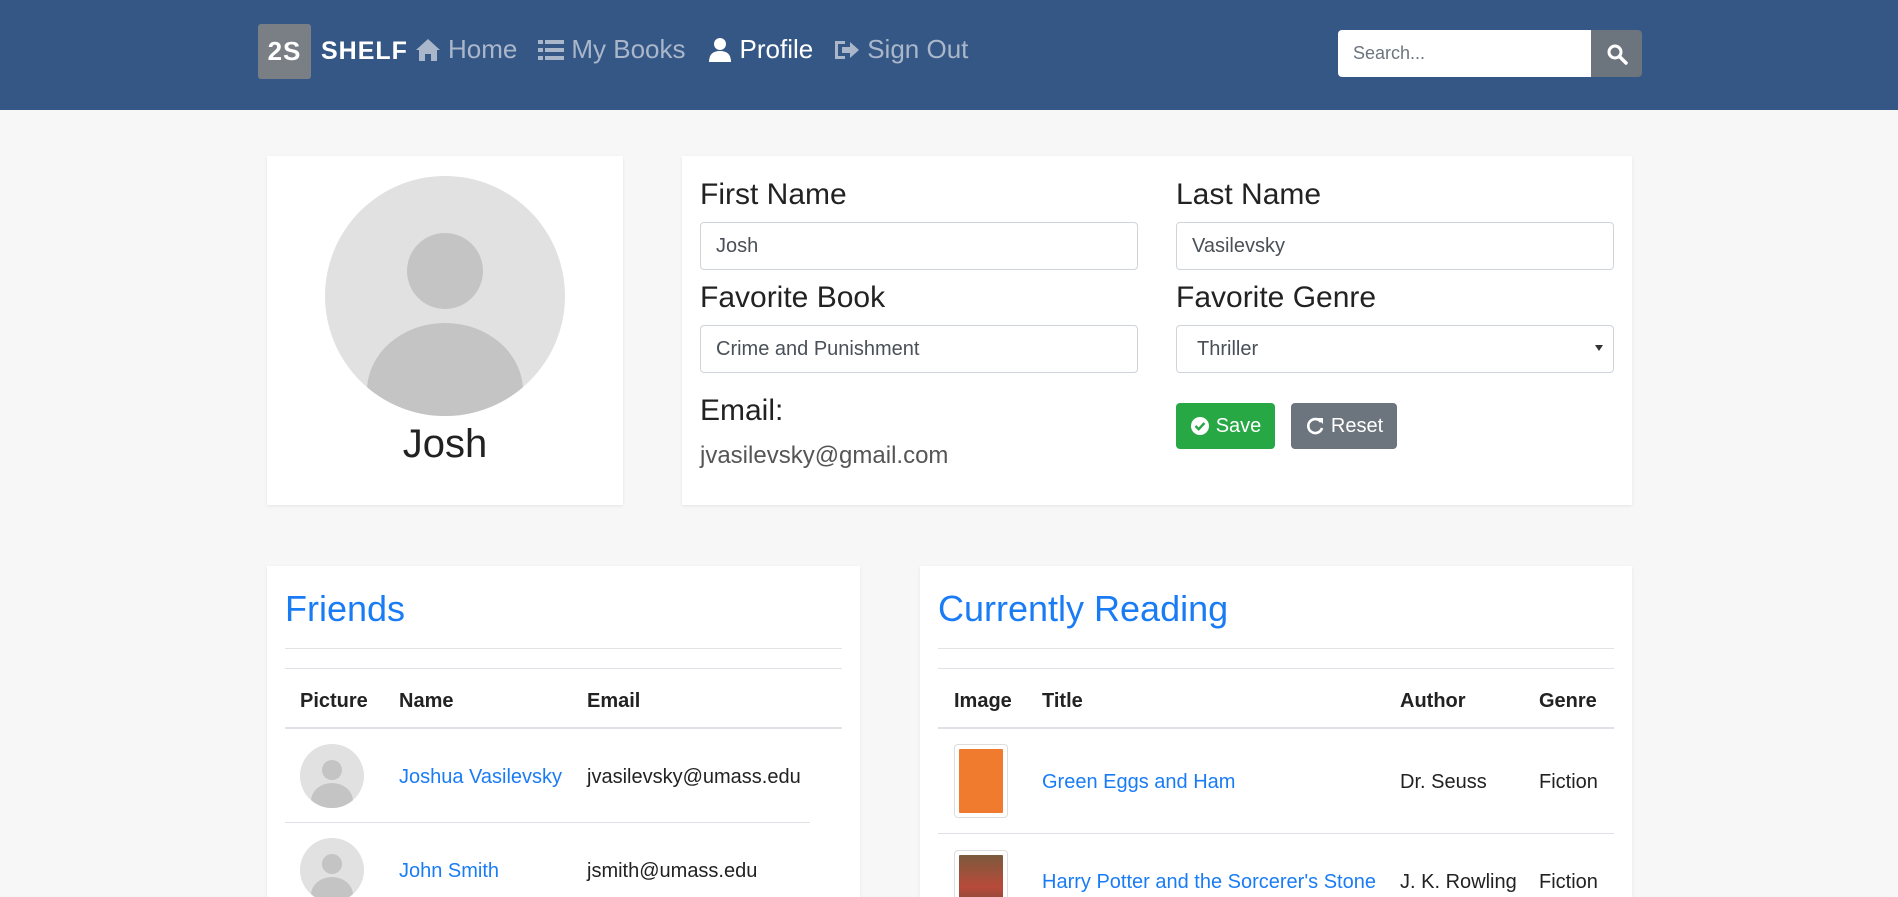  I want to click on list-icon, so click(551, 49).